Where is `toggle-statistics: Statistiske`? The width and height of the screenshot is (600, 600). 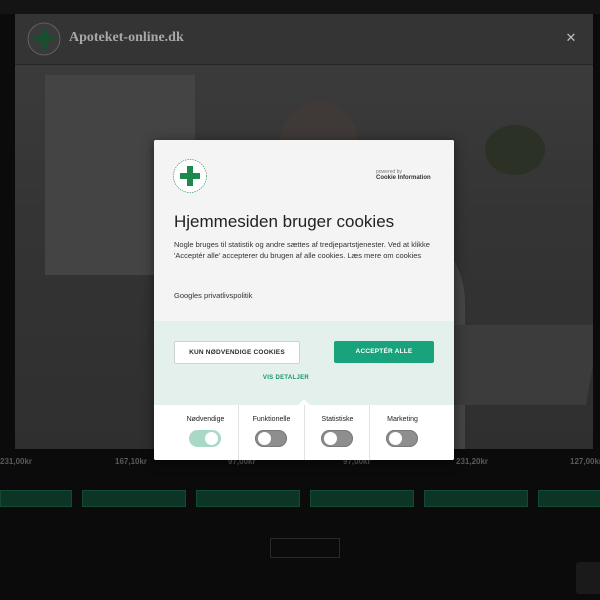
toggle-statistics: Statistiske is located at coordinates (337, 432).